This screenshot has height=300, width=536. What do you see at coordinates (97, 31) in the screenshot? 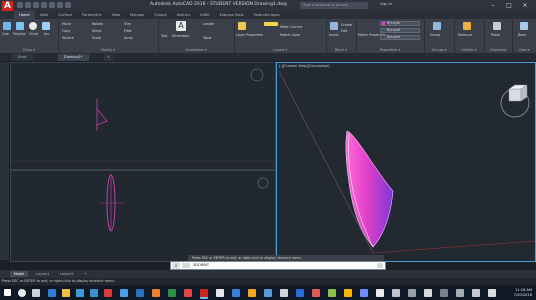
I see `mirror-button: Mirror` at bounding box center [97, 31].